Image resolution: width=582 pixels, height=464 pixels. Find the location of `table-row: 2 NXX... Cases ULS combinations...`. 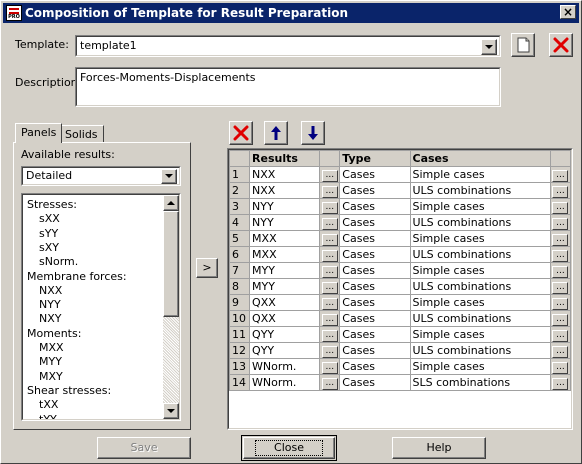

table-row: 2 NXX... Cases ULS combinations... is located at coordinates (400, 190).